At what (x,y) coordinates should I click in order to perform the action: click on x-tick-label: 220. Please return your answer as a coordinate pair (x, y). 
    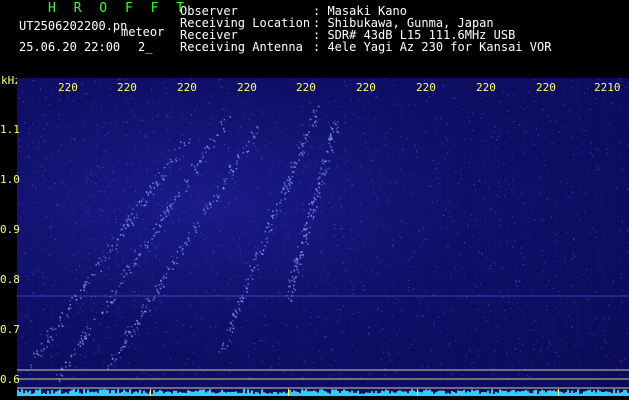
    Looking at the image, I should click on (127, 87).